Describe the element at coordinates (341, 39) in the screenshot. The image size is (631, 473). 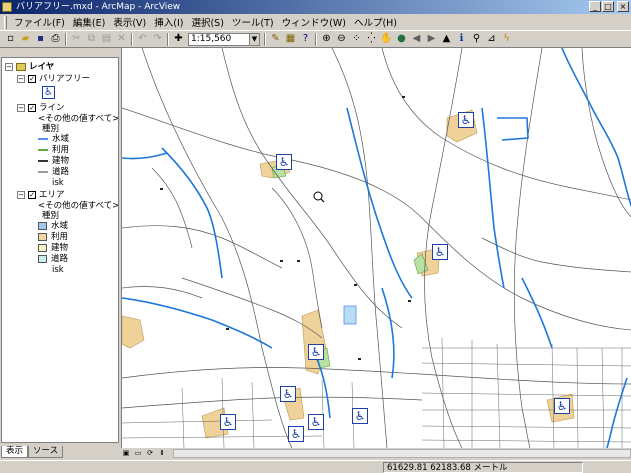
I see `zoom-out-icon: ⊖` at that location.